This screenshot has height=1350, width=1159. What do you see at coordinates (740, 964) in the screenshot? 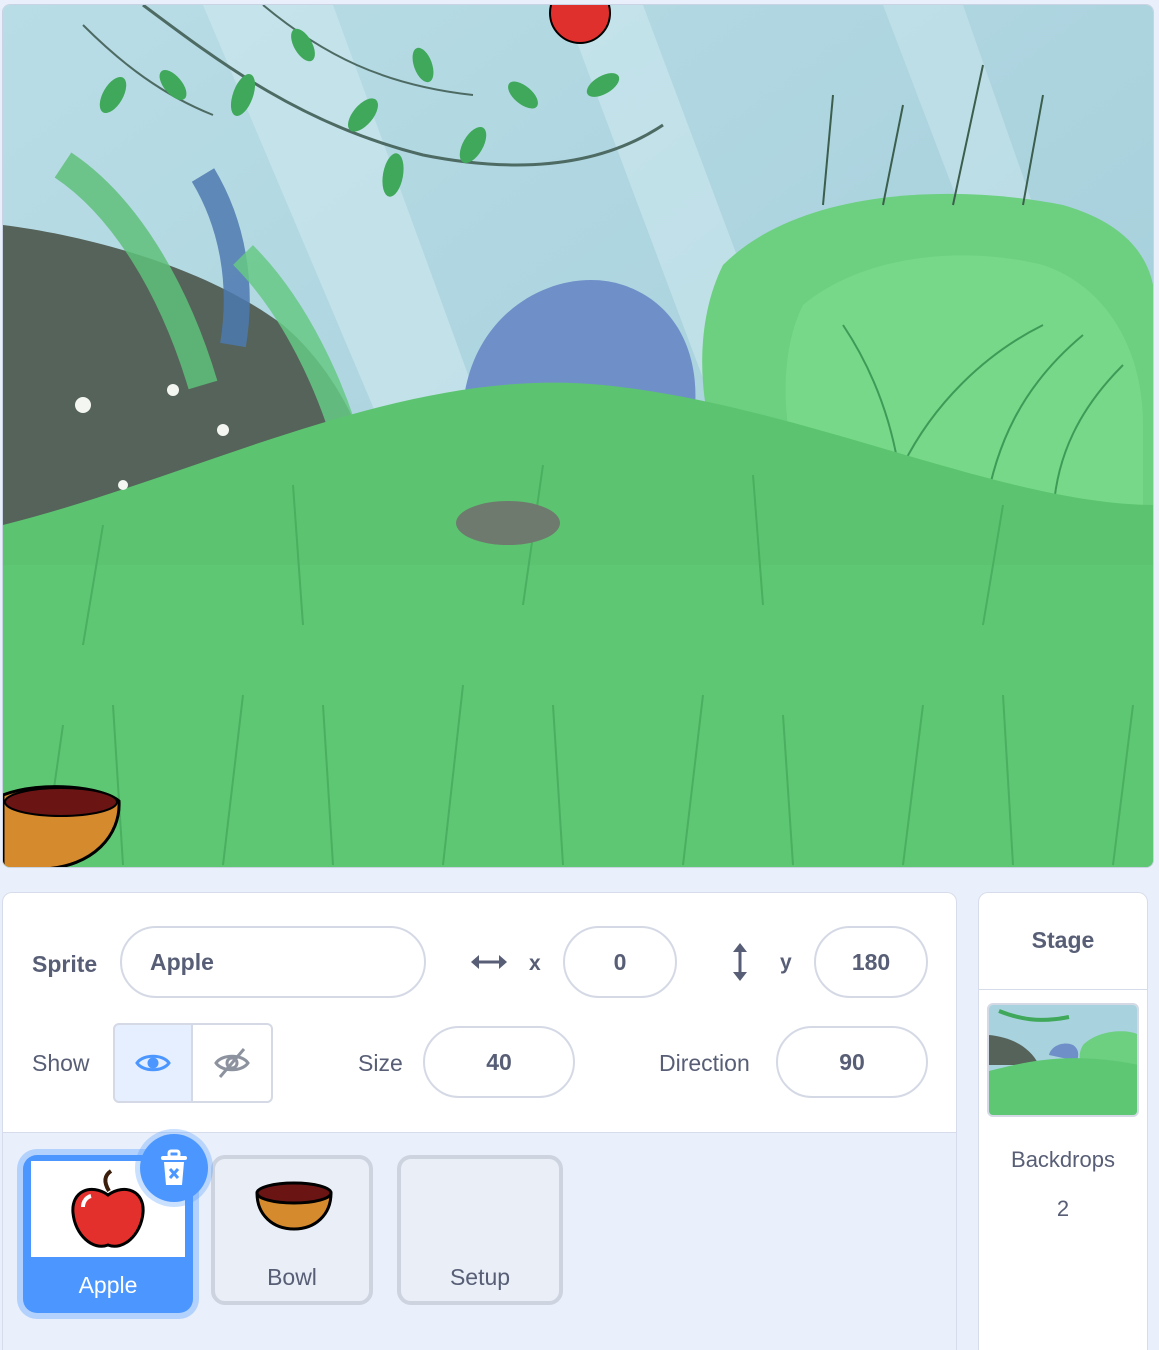
I see `vertical-arrows-icon` at bounding box center [740, 964].